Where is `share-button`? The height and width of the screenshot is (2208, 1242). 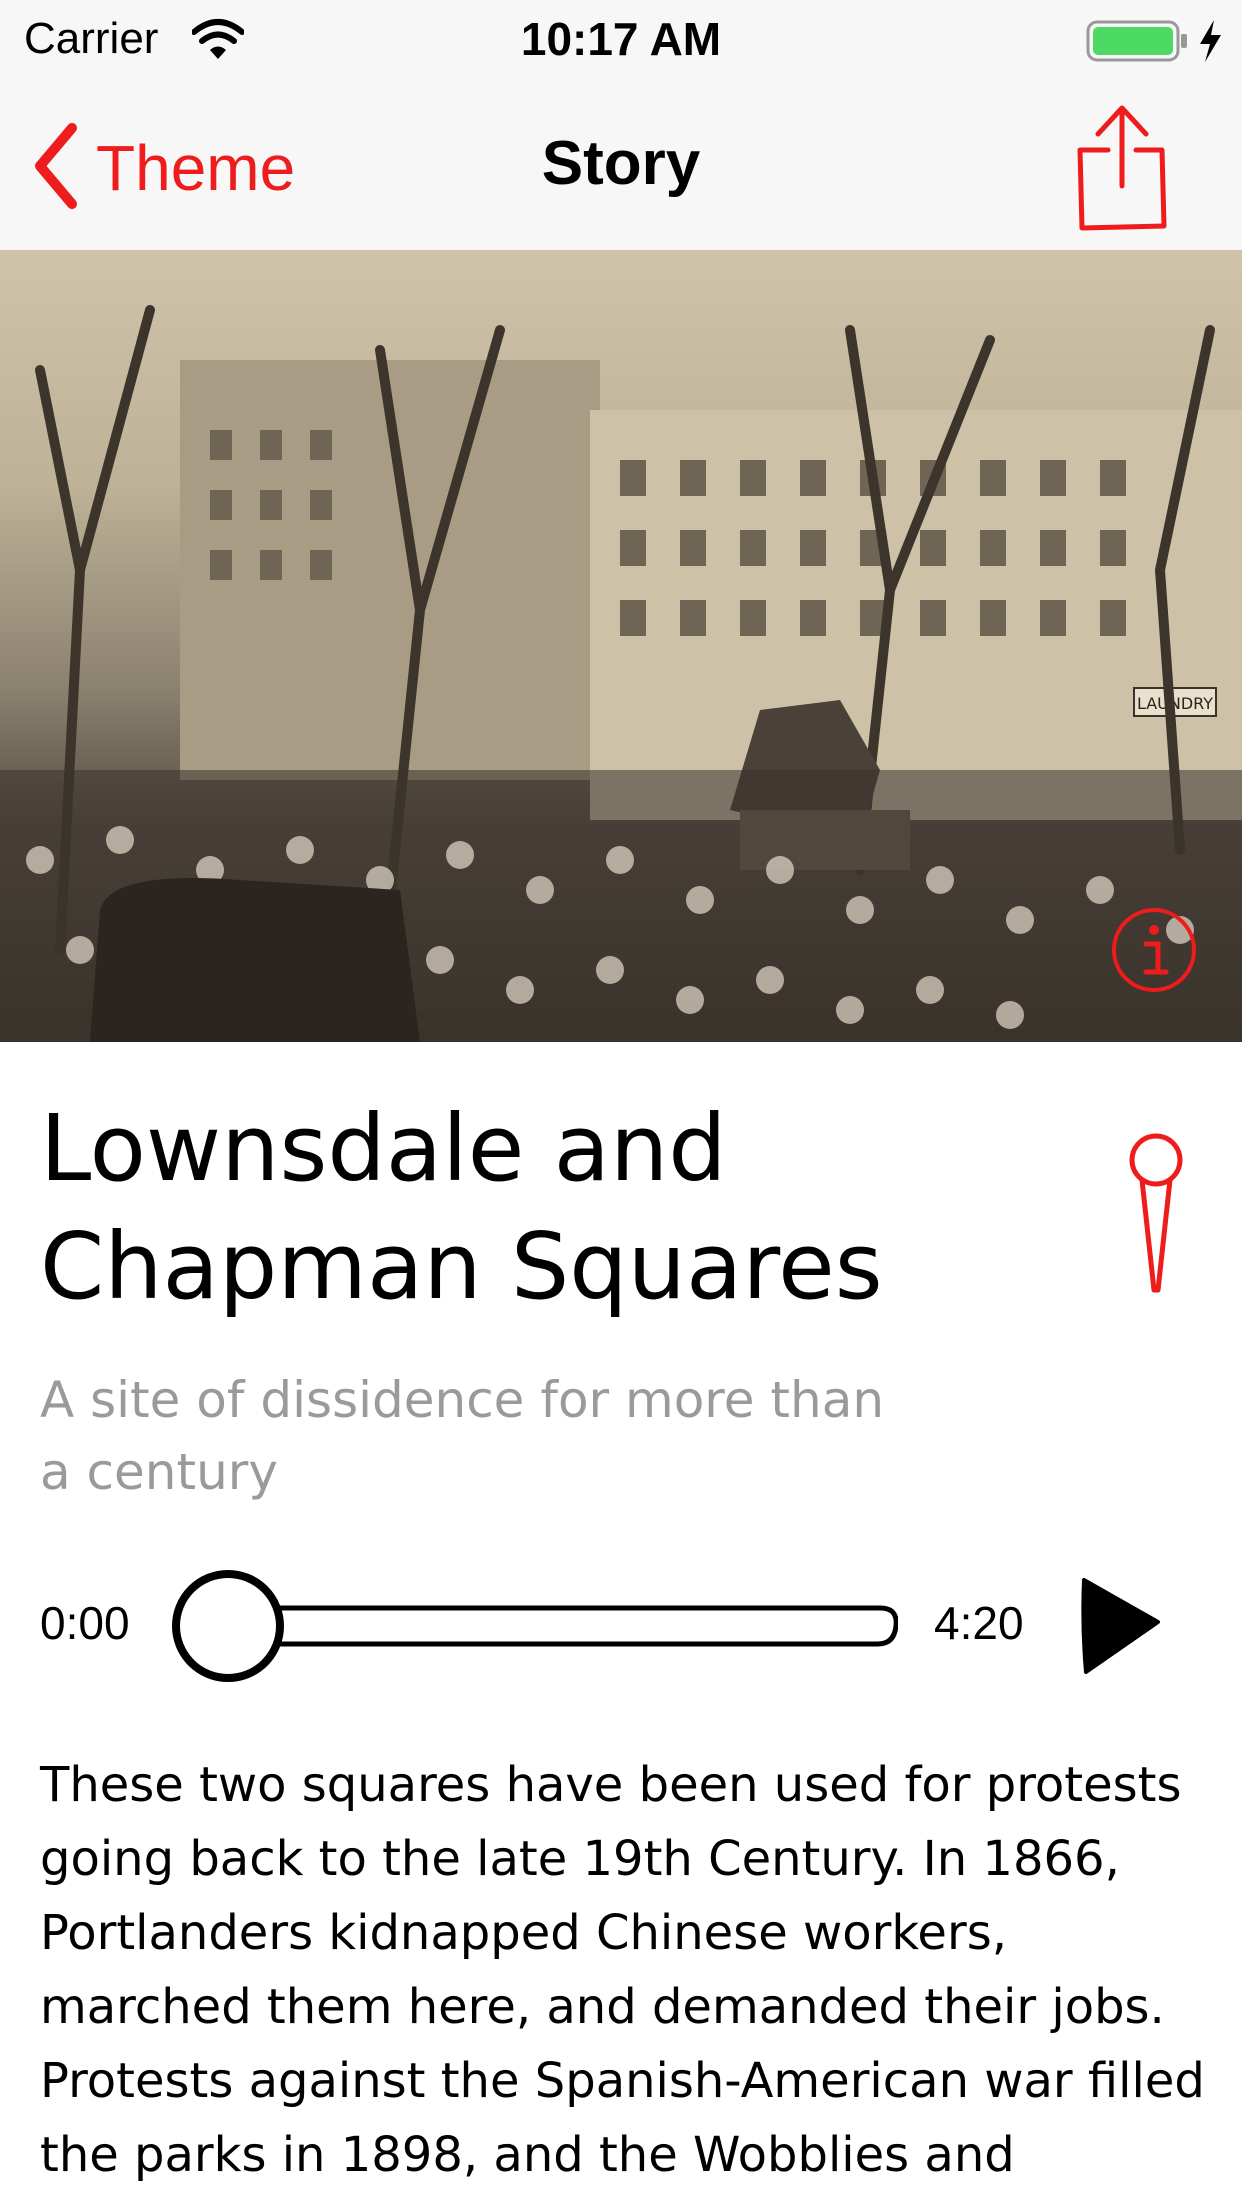
share-button is located at coordinates (1122, 168).